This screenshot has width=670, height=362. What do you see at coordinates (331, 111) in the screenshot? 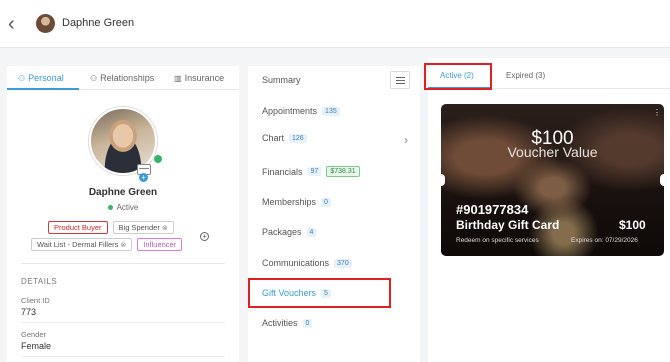
I see `count-badge: 135` at bounding box center [331, 111].